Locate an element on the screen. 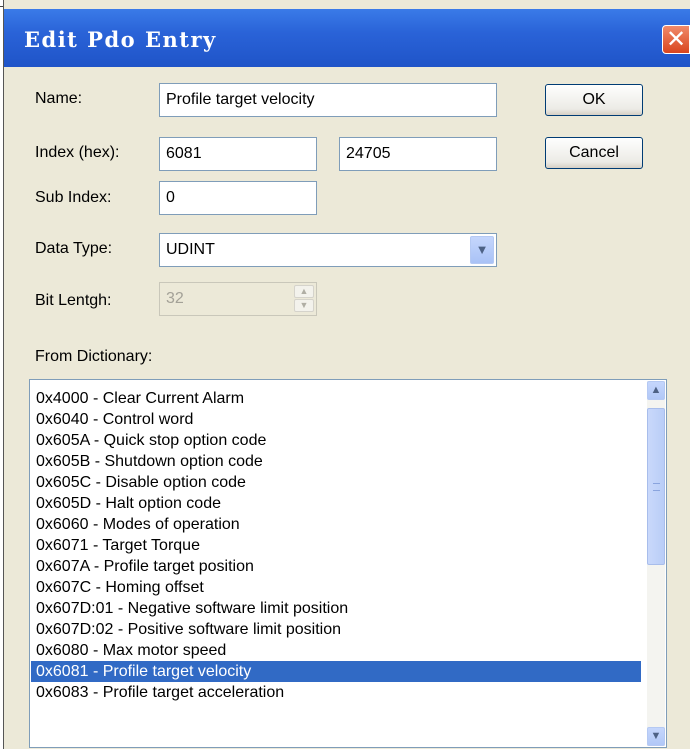  scrollbar-thumb is located at coordinates (656, 486).